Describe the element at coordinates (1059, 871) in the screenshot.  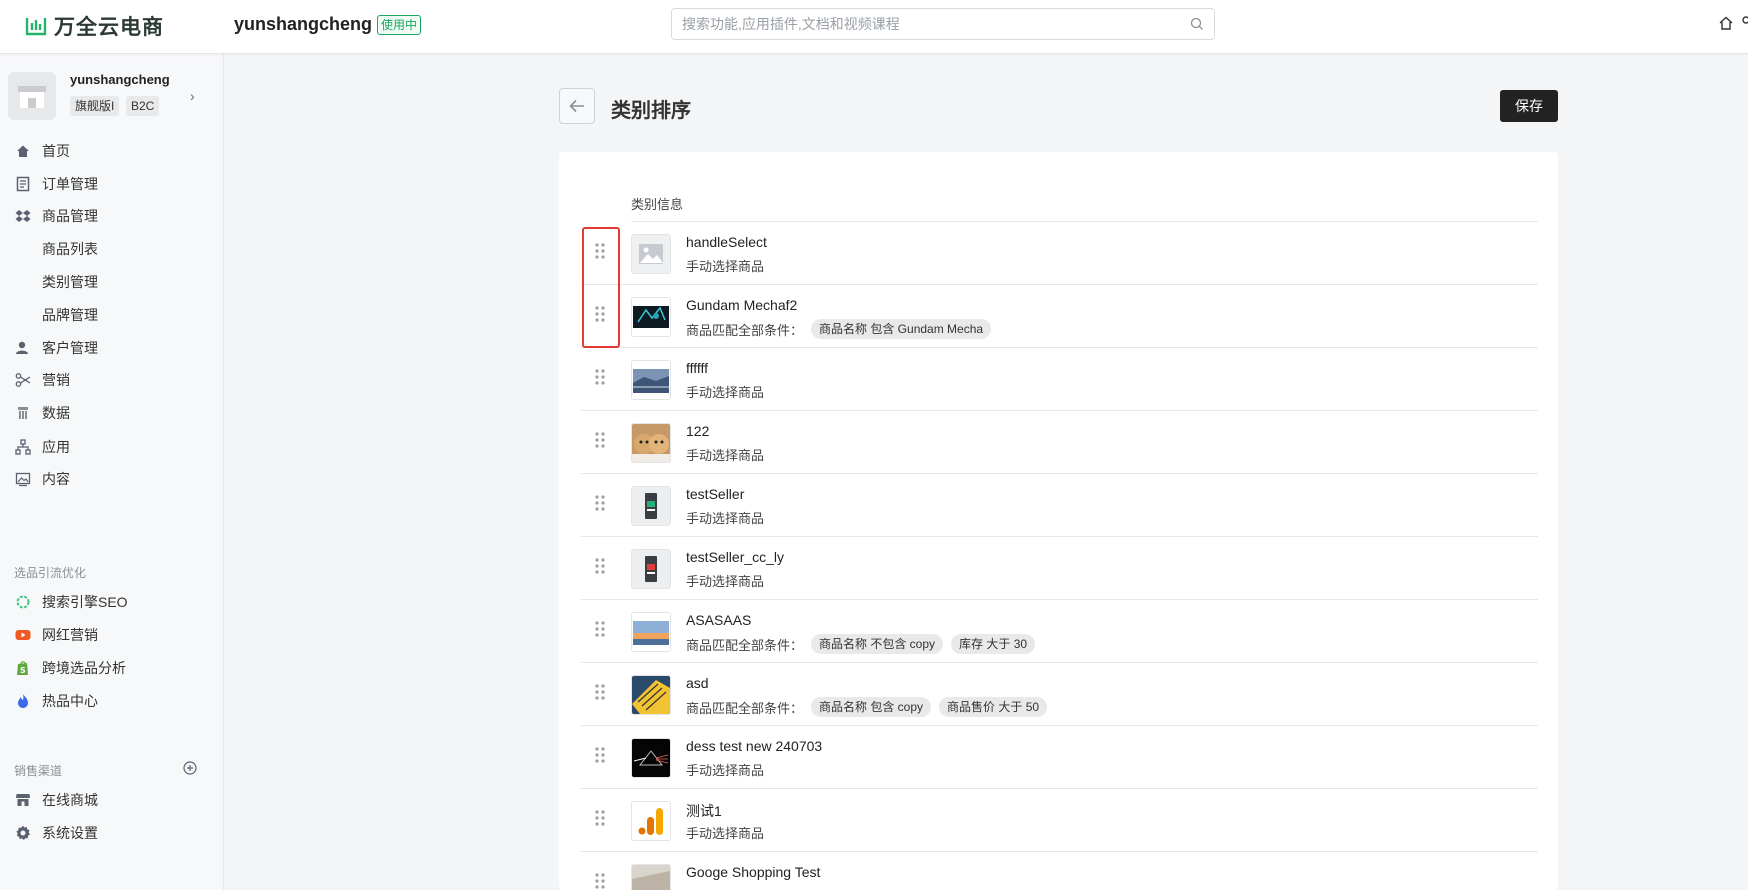
I see `category-row: Googe Shopping Test` at that location.